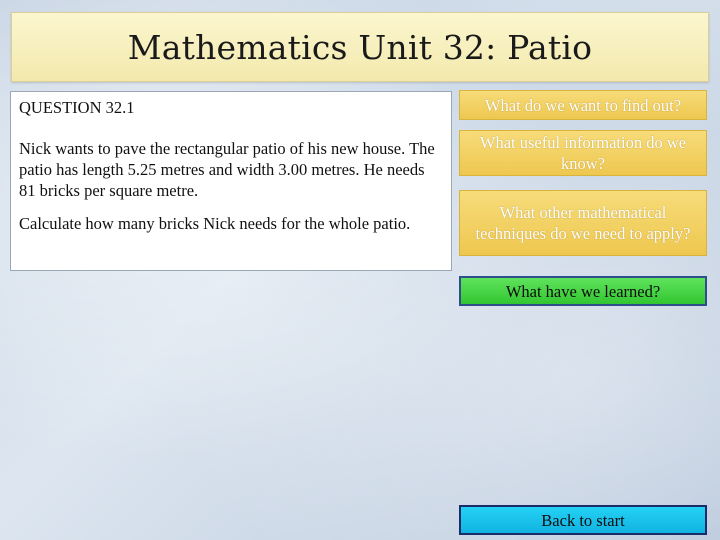  I want to click on find-out-label: What do we want to find out?, so click(583, 105).